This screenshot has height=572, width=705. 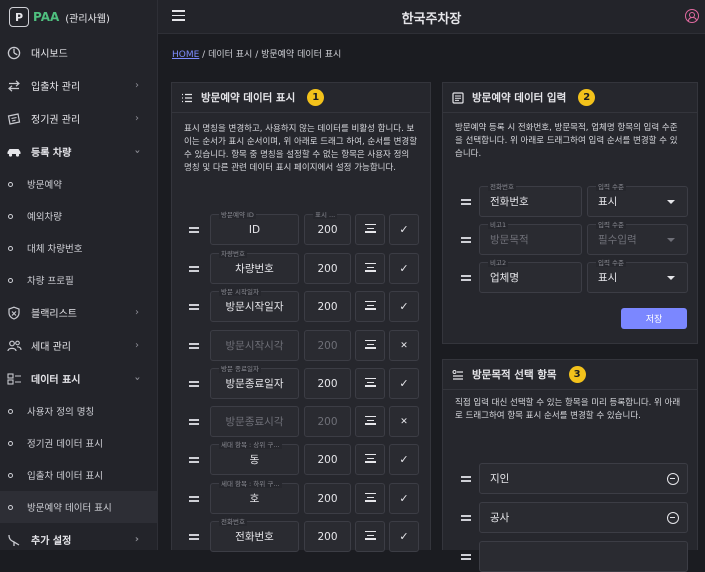 I want to click on table-row: 동 세대 항목 : 상위 구... 200 ✓, so click(x=306, y=457).